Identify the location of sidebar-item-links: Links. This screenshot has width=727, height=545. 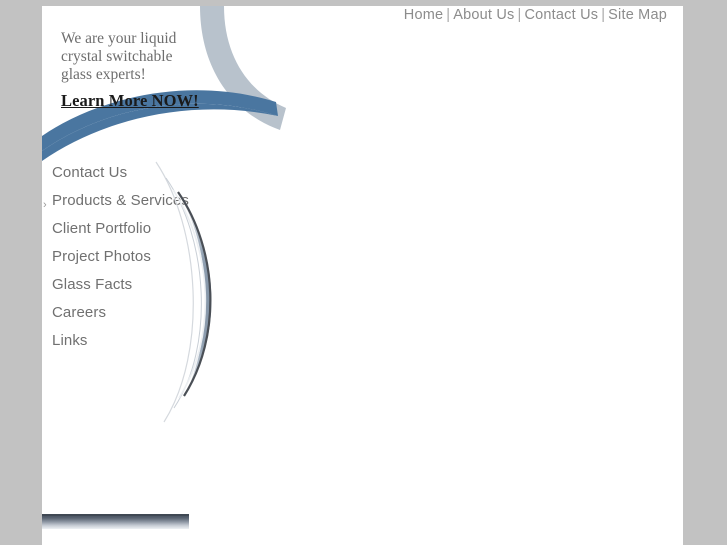
(117, 340).